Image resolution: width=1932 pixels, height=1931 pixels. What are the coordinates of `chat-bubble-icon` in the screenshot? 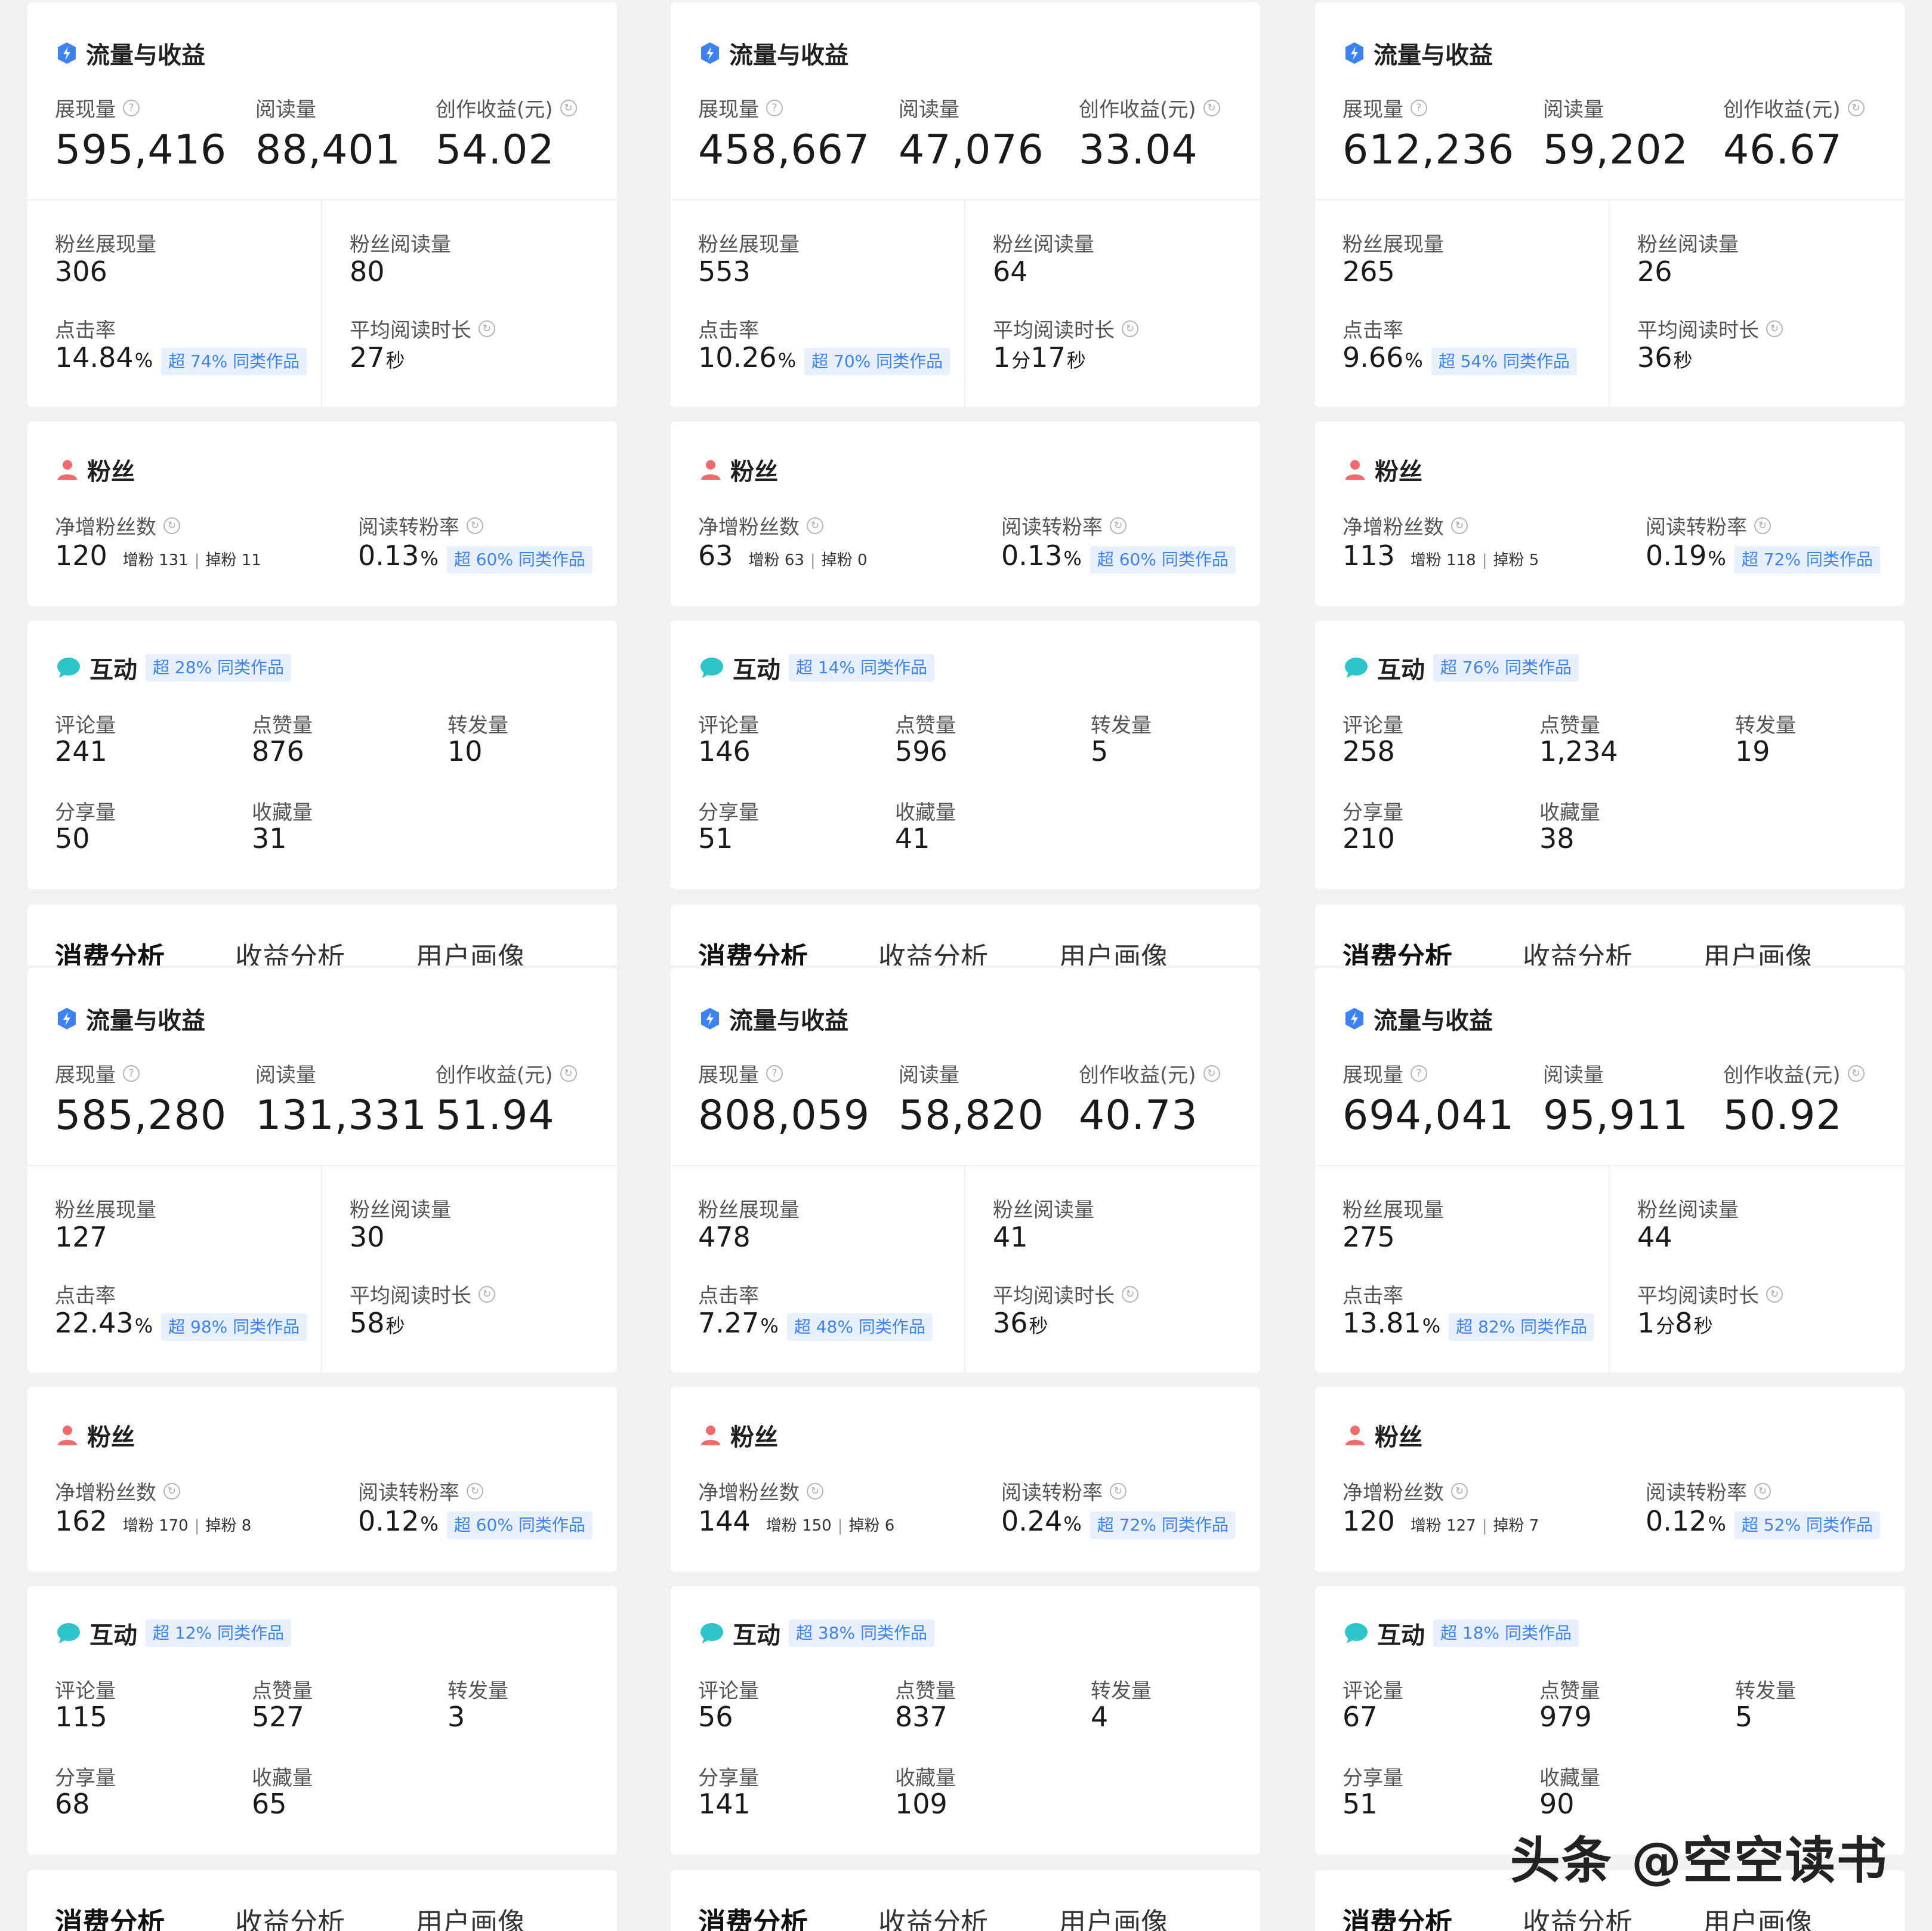 It's located at (711, 1633).